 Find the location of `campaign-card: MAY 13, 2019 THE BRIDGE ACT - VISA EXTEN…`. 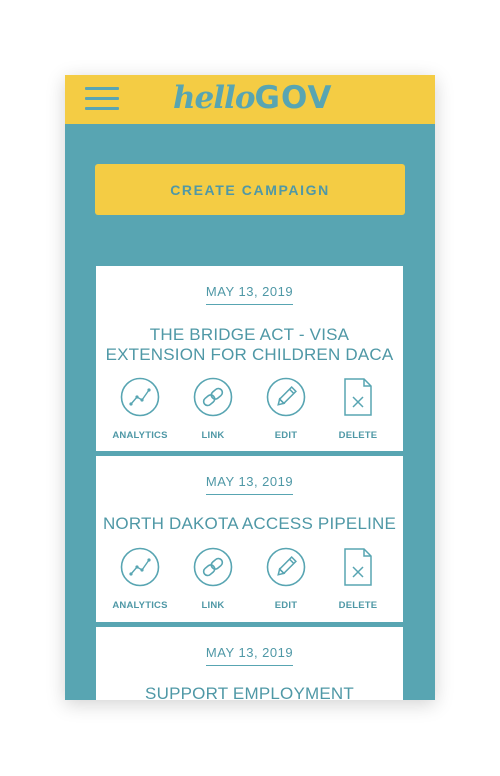

campaign-card: MAY 13, 2019 THE BRIDGE ACT - VISA EXTEN… is located at coordinates (249, 358).